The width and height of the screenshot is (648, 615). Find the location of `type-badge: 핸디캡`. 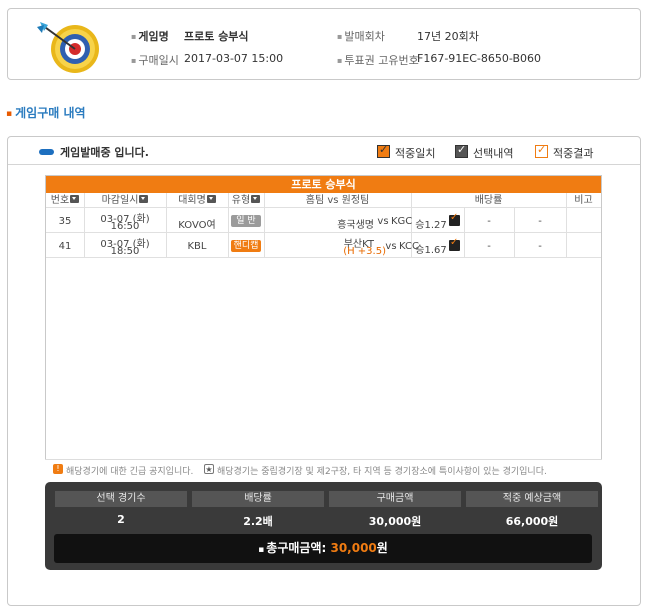

type-badge: 핸디캡 is located at coordinates (246, 246).